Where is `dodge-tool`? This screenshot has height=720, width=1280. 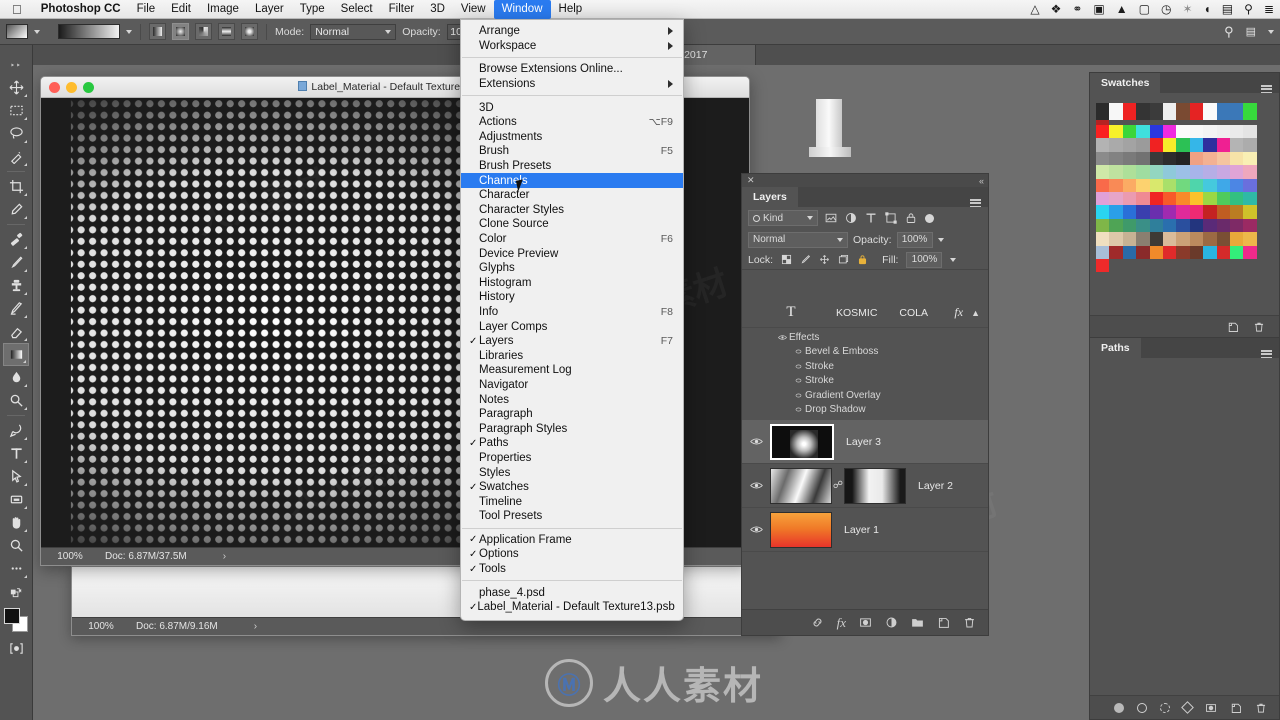 dodge-tool is located at coordinates (16, 400).